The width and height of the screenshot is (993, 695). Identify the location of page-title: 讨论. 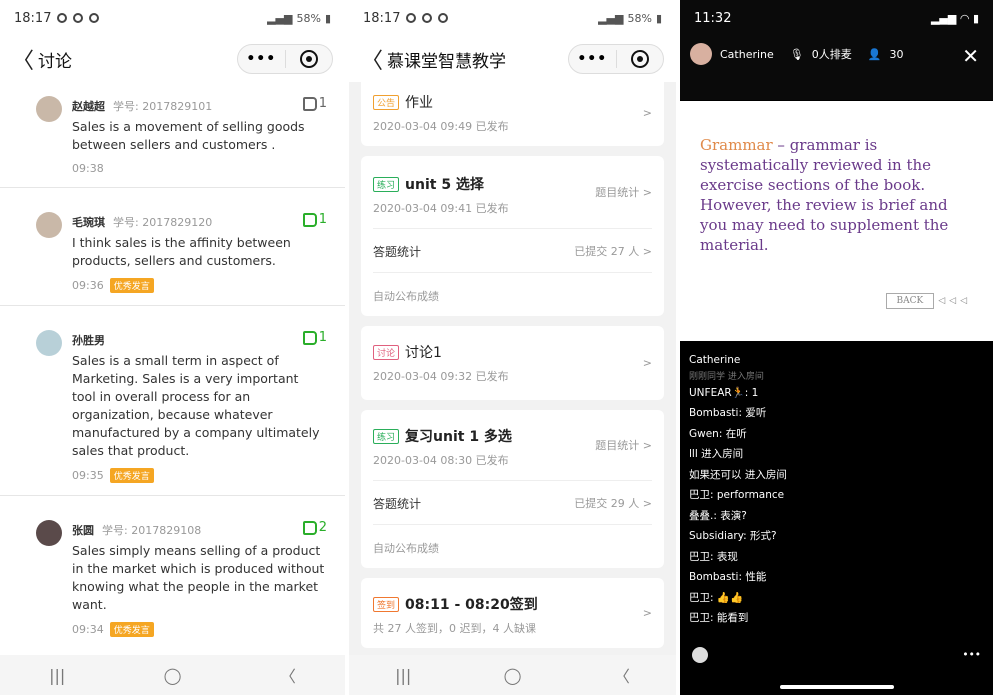
(55, 61).